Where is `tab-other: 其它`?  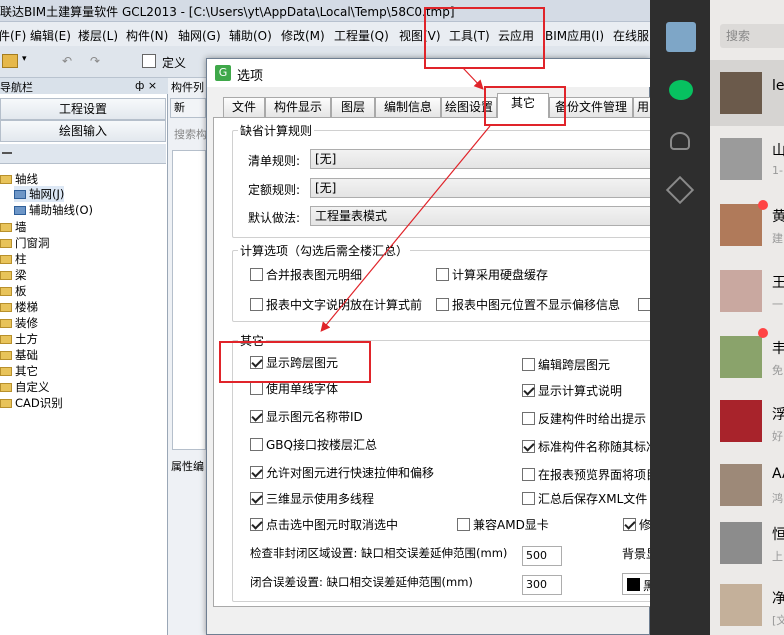
tab-other: 其它 is located at coordinates (523, 105).